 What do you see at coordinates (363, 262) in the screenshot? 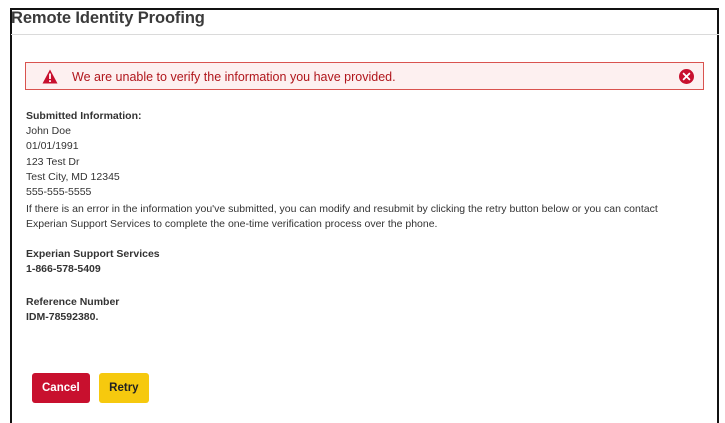
I see `support-section: Experian Support Services 1-866-578-5409` at bounding box center [363, 262].